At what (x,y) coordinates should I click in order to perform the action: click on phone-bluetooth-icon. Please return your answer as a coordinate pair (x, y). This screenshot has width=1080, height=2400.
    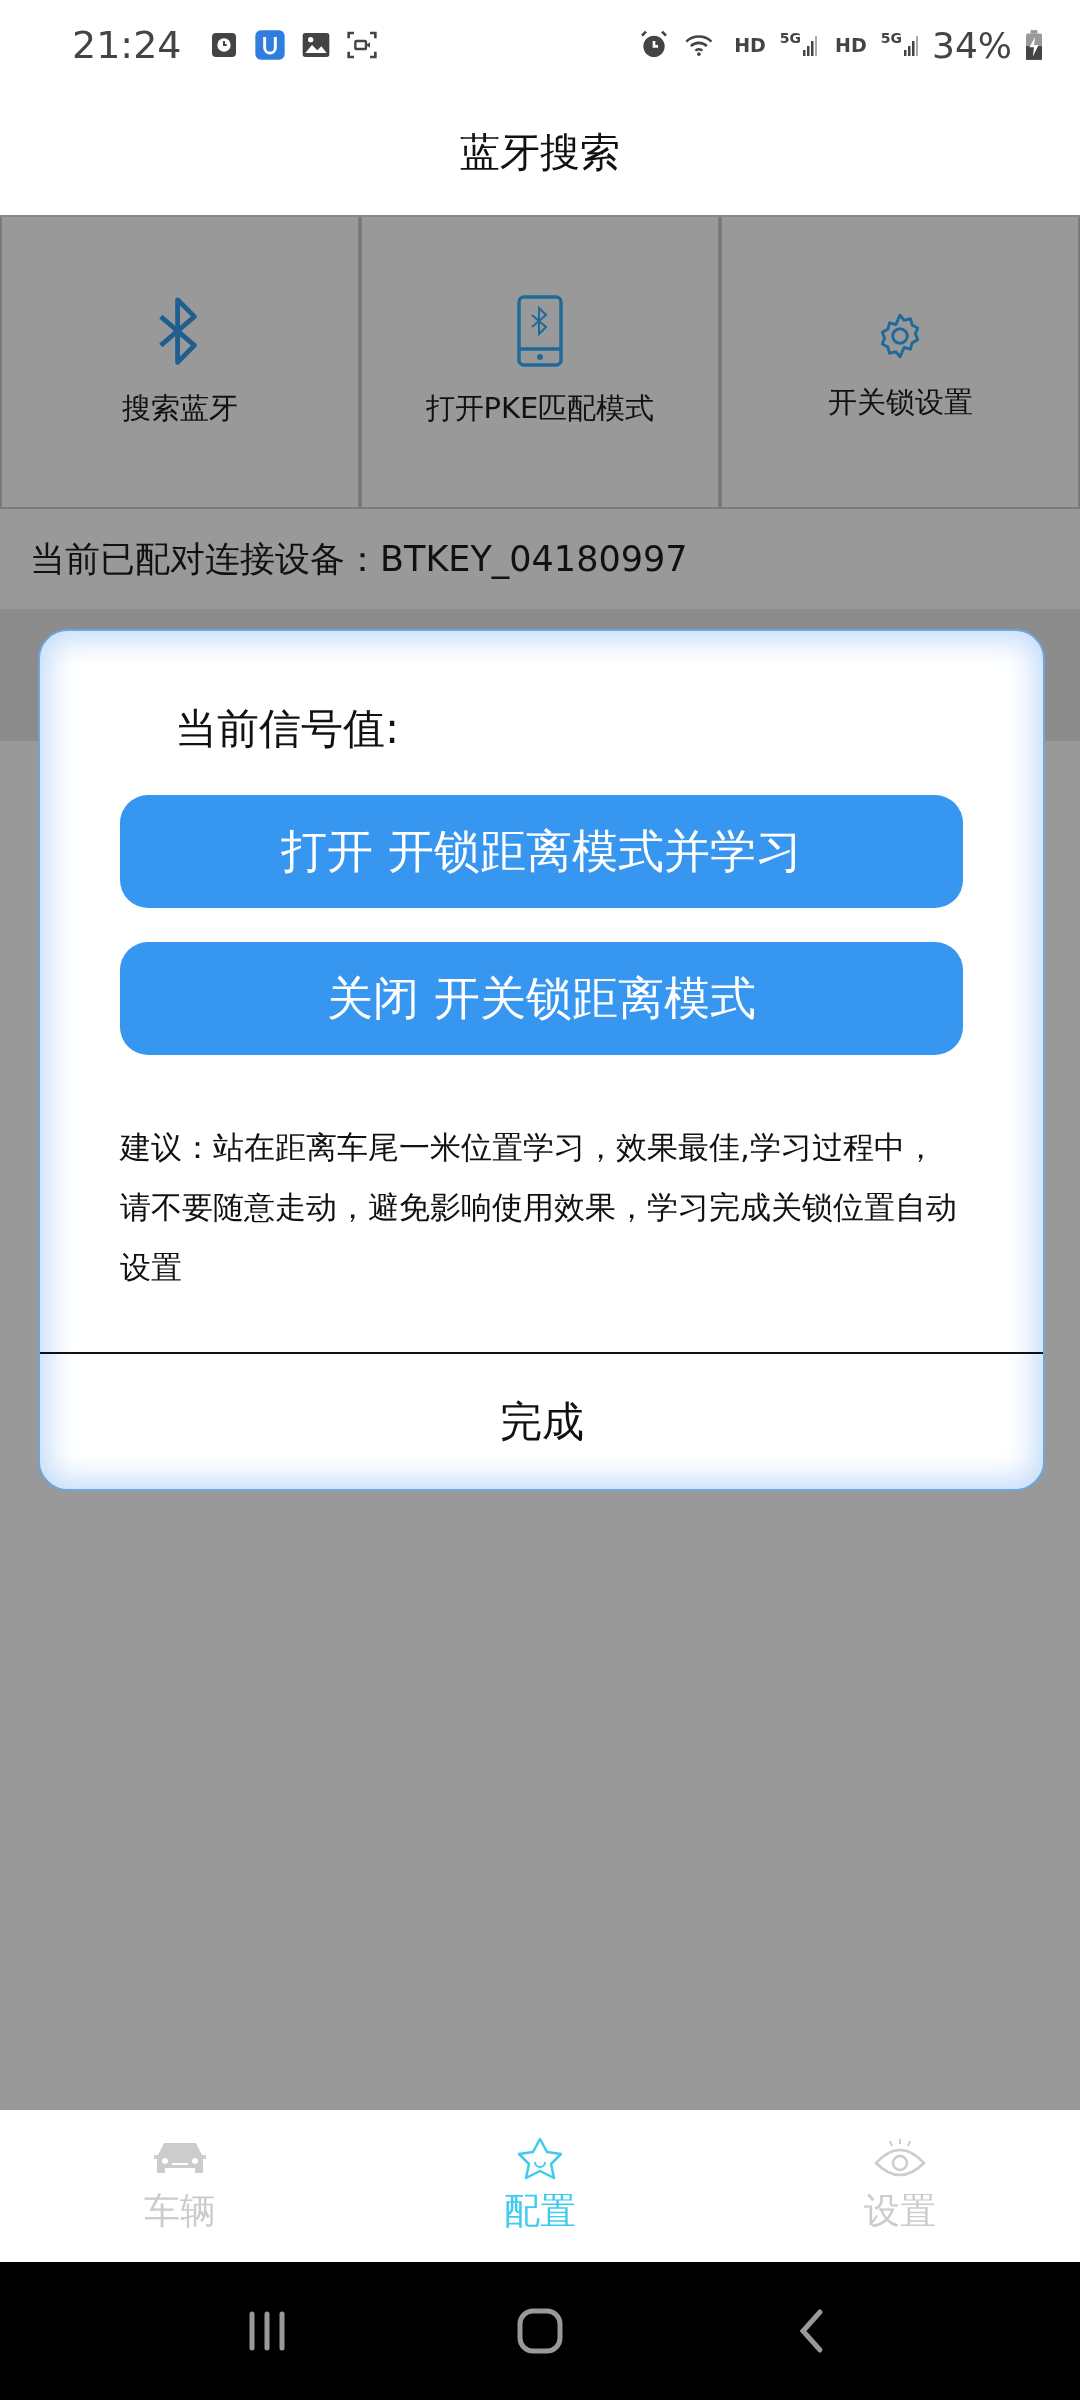
    Looking at the image, I should click on (540, 331).